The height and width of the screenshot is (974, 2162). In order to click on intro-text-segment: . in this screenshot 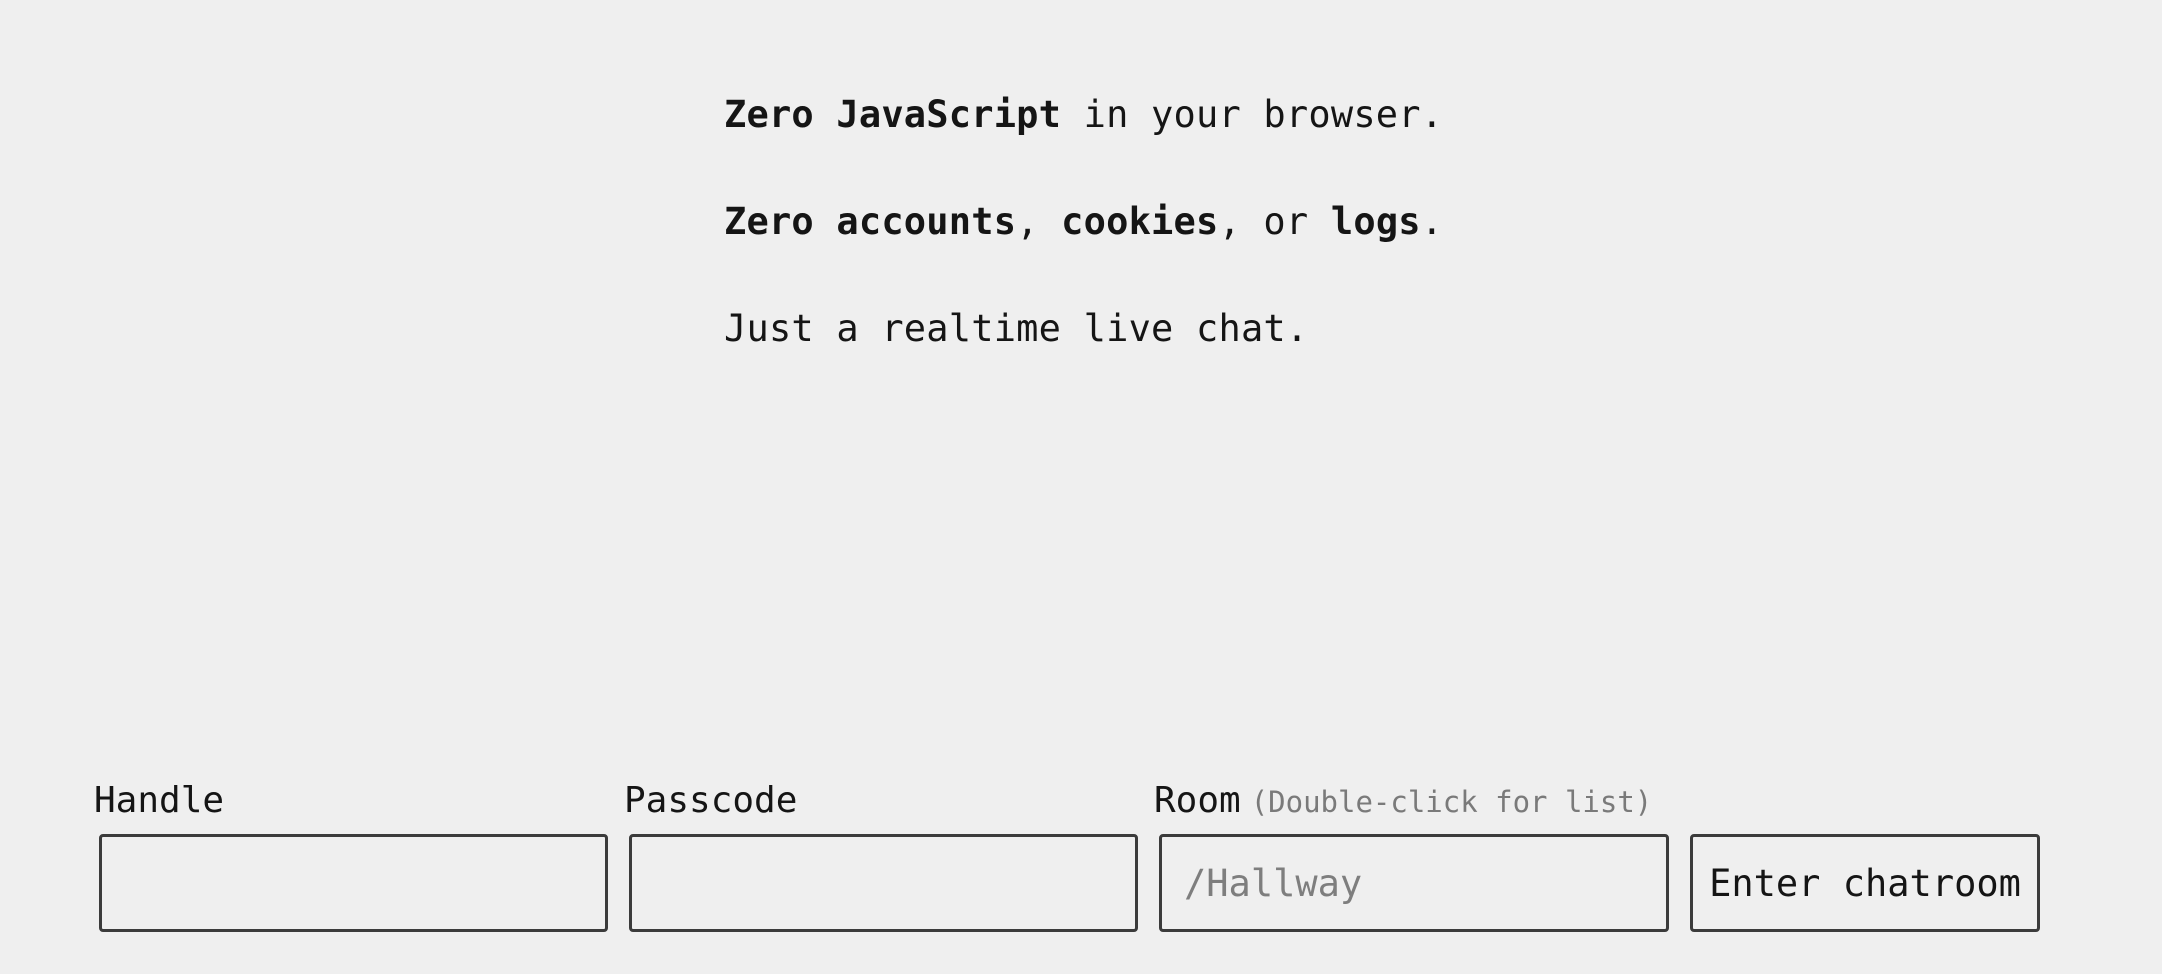, I will do `click(1432, 221)`.